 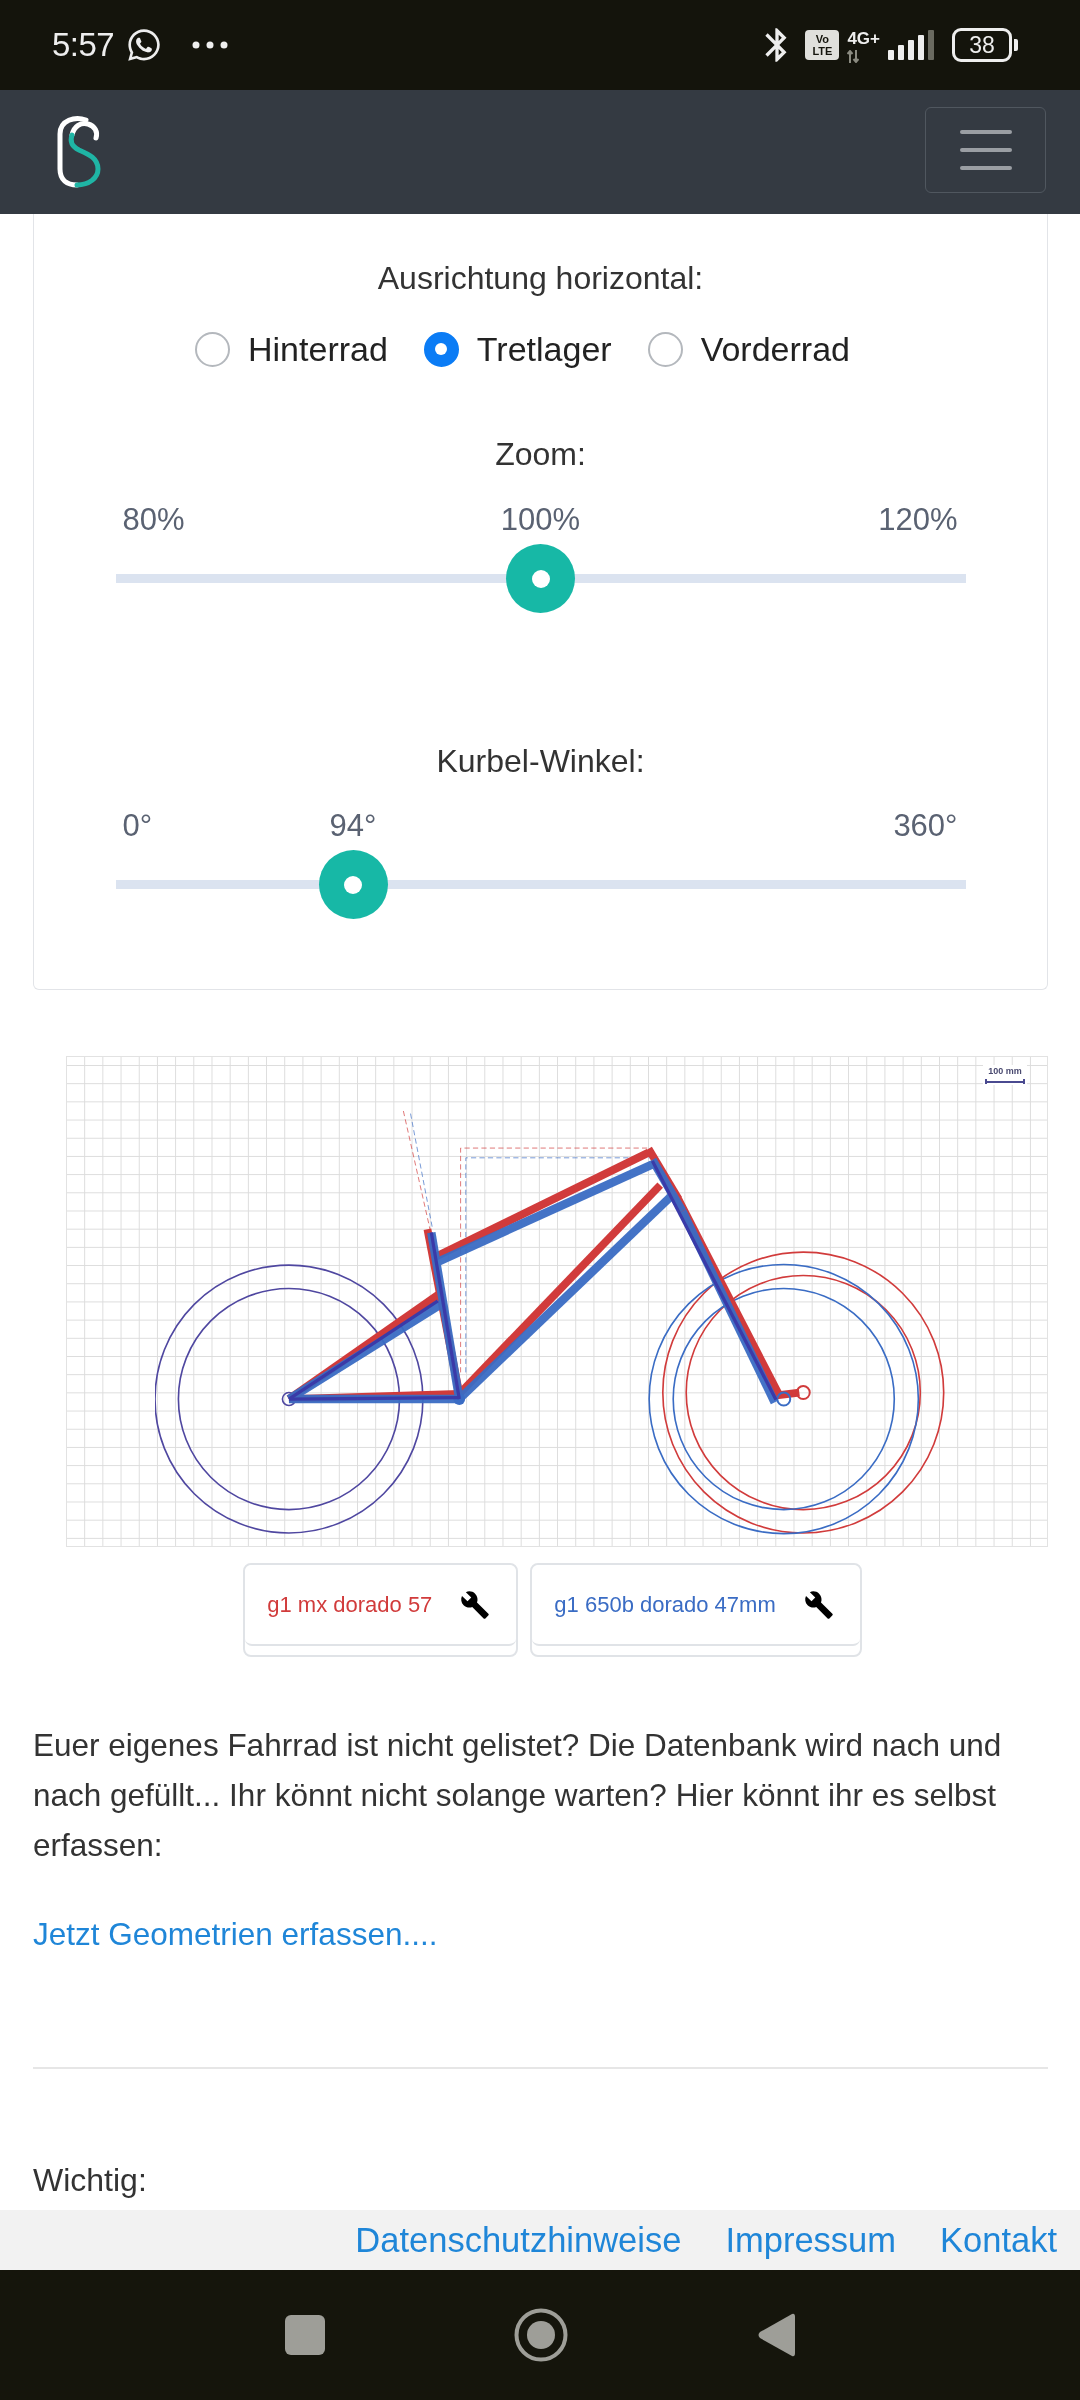 I want to click on bike-button: g1 mx dorado 57, so click(x=381, y=1605).